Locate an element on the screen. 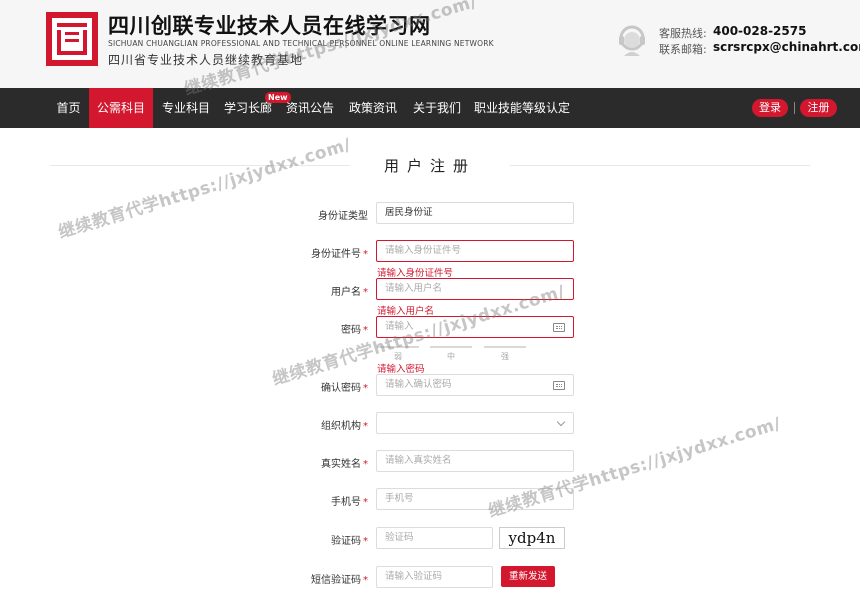 The height and width of the screenshot is (599, 860). email-label: 联系邮箱: is located at coordinates (683, 49).